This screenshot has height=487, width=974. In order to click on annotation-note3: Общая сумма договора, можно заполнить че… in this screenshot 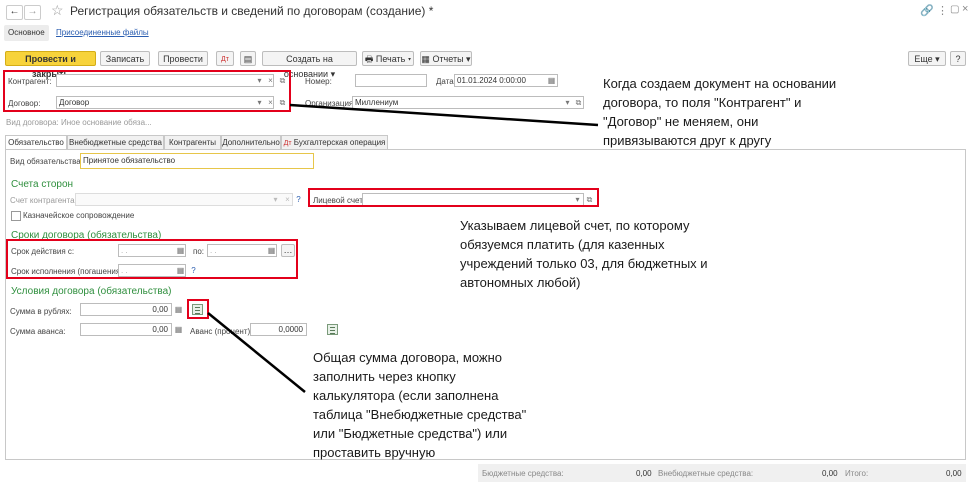, I will do `click(420, 405)`.